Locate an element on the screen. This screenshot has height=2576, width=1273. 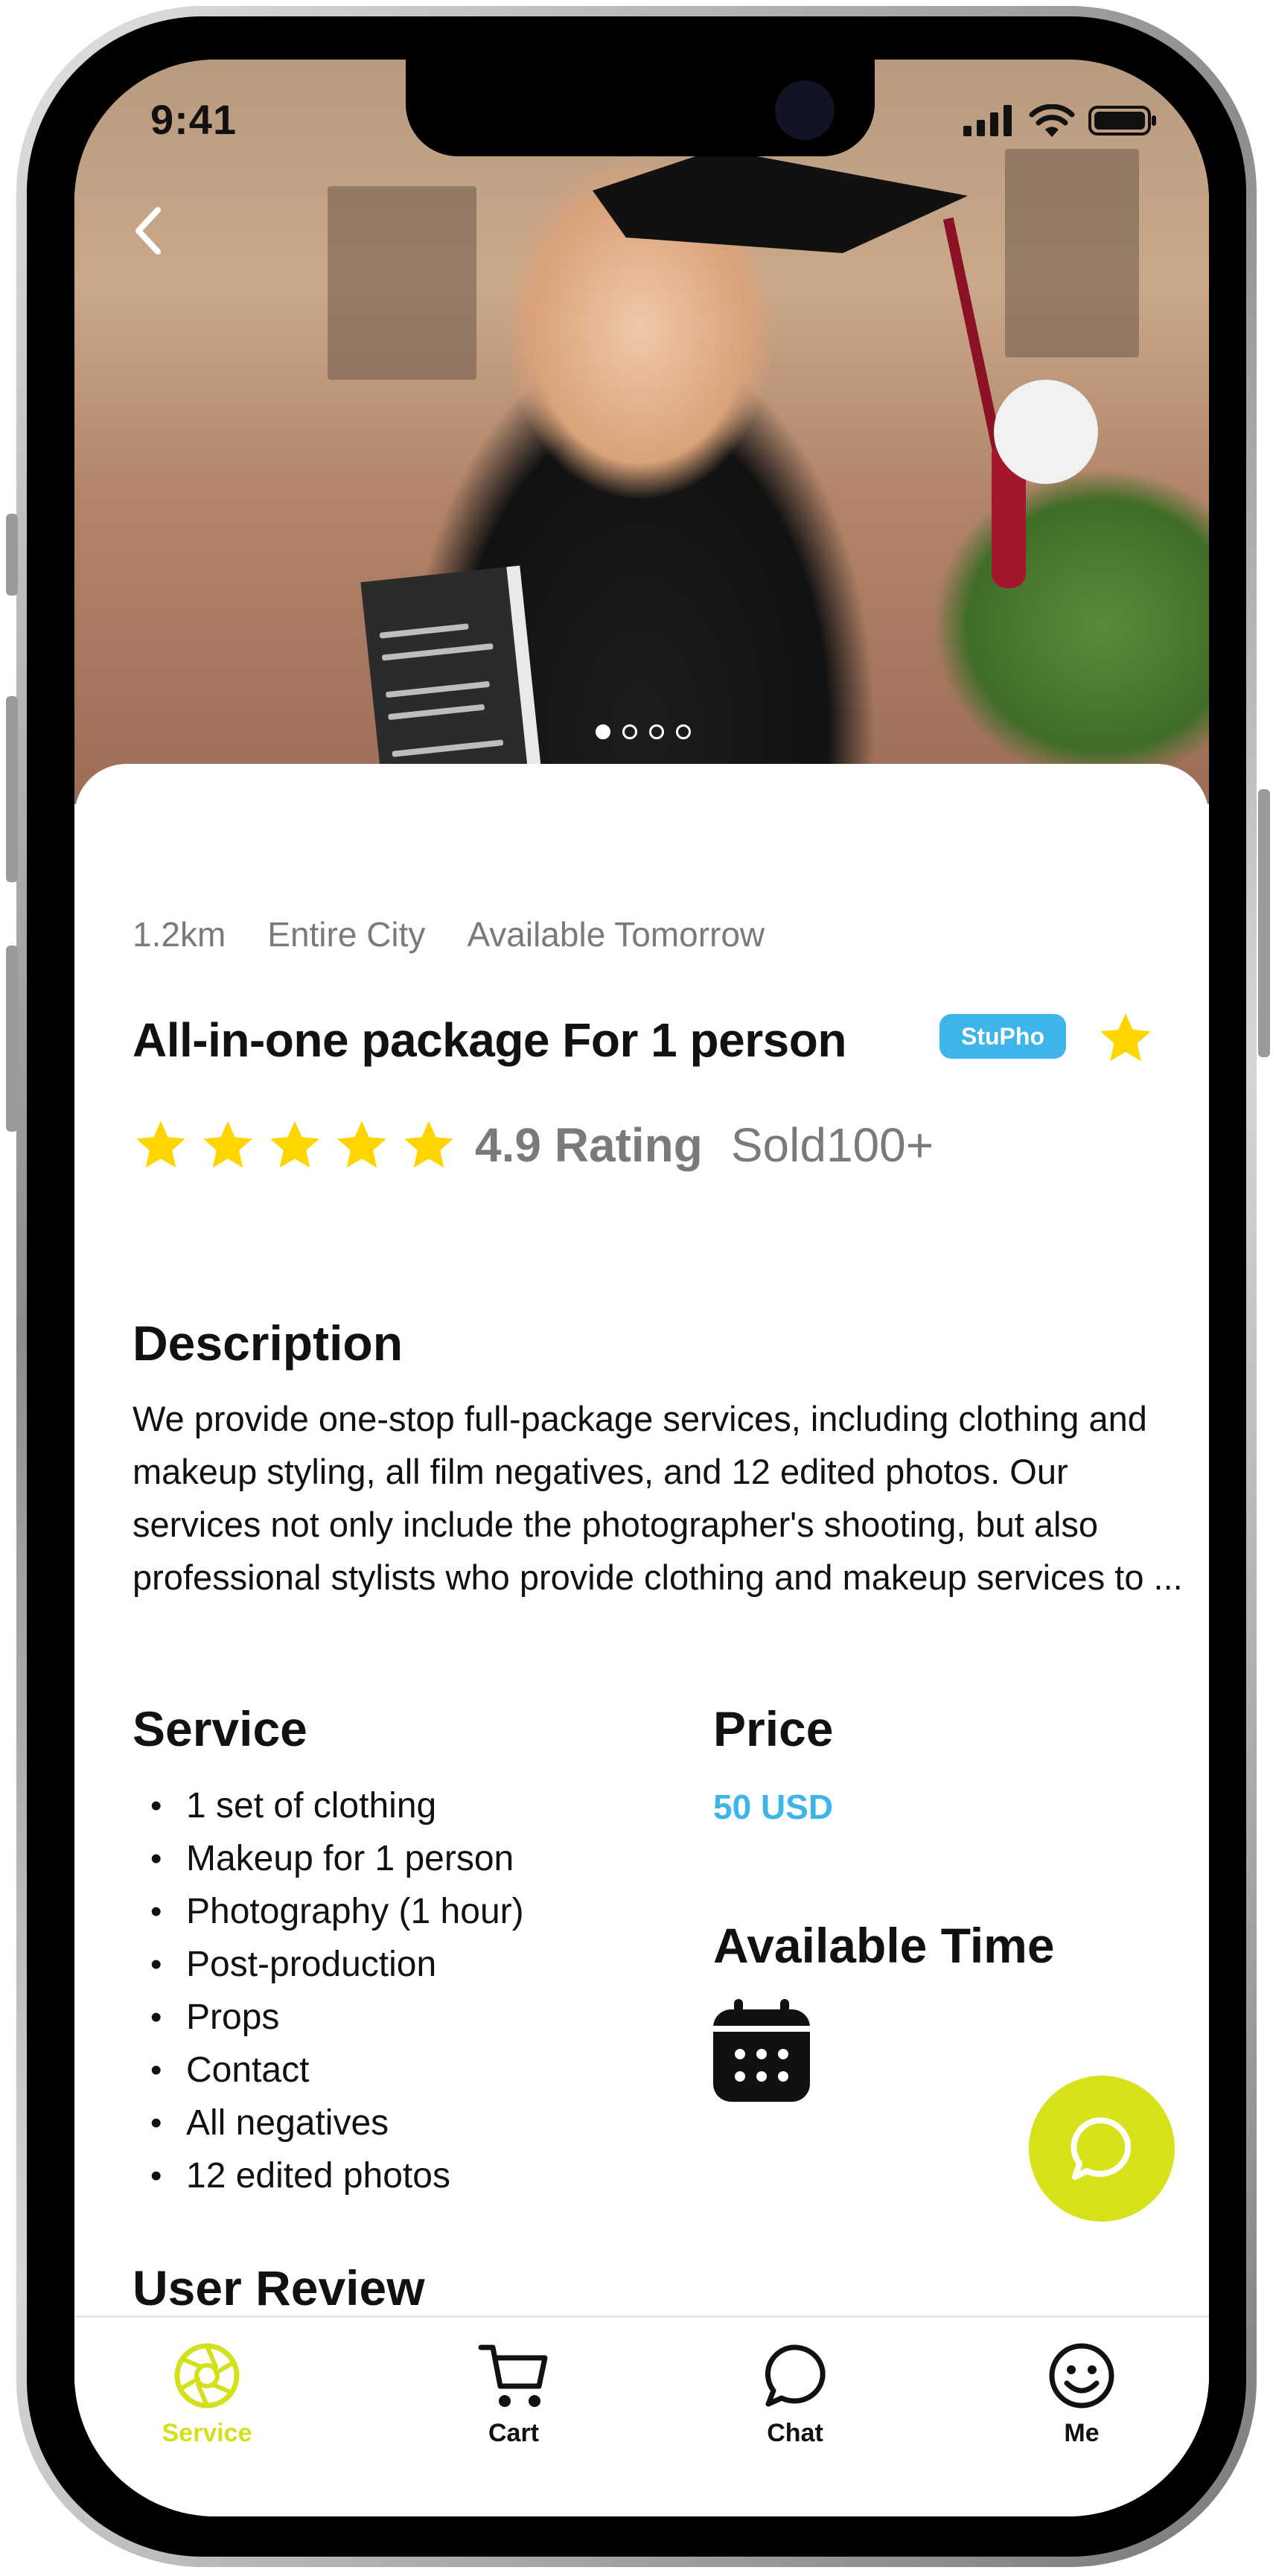
list-item: Contact is located at coordinates (337, 2070).